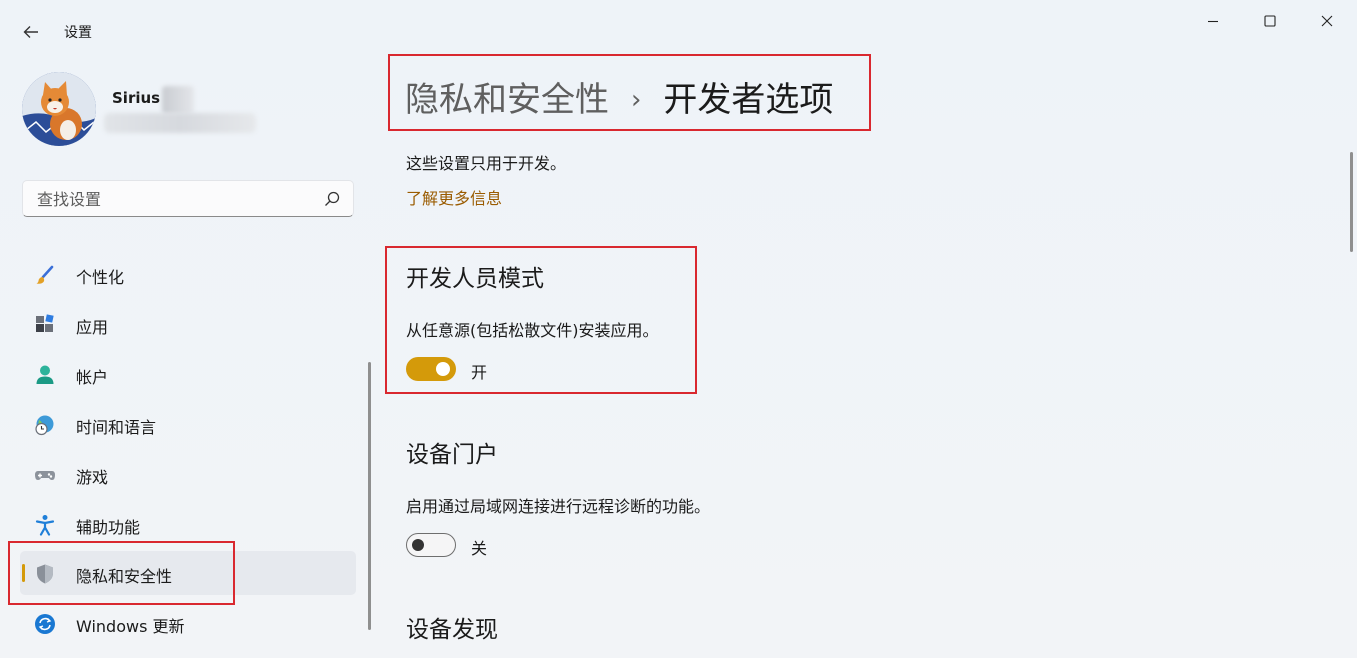  I want to click on page-title: 开发者选项, so click(748, 100).